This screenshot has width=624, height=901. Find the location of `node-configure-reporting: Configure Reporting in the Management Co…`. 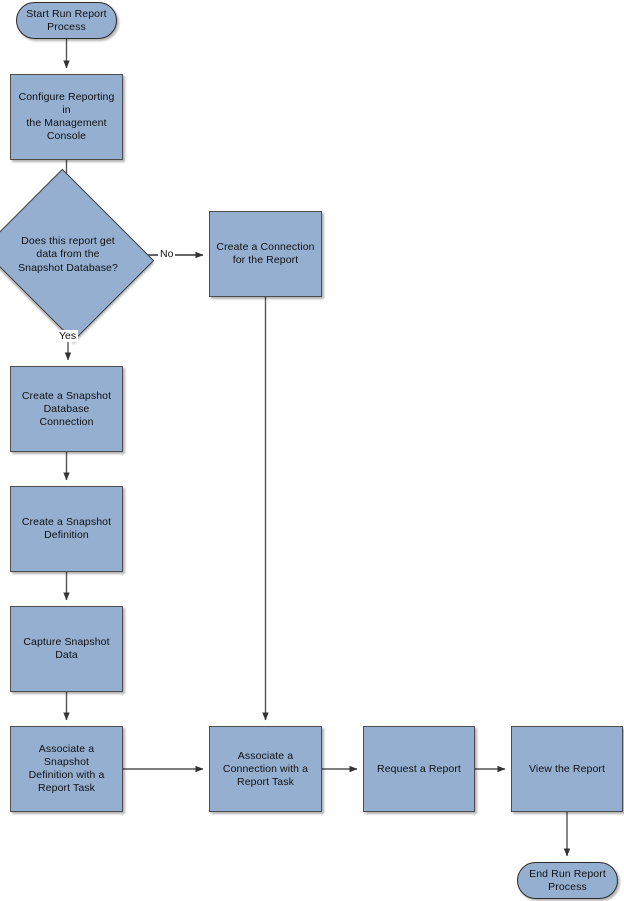

node-configure-reporting: Configure Reporting in the Management Co… is located at coordinates (66, 117).